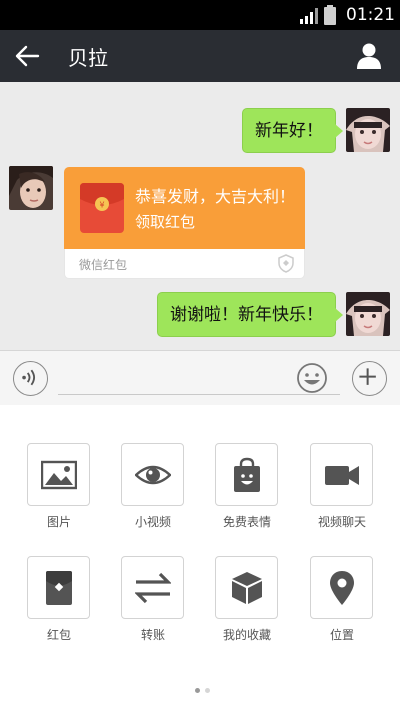 Image resolution: width=400 pixels, height=711 pixels. I want to click on back-arrow-icon, so click(27, 56).